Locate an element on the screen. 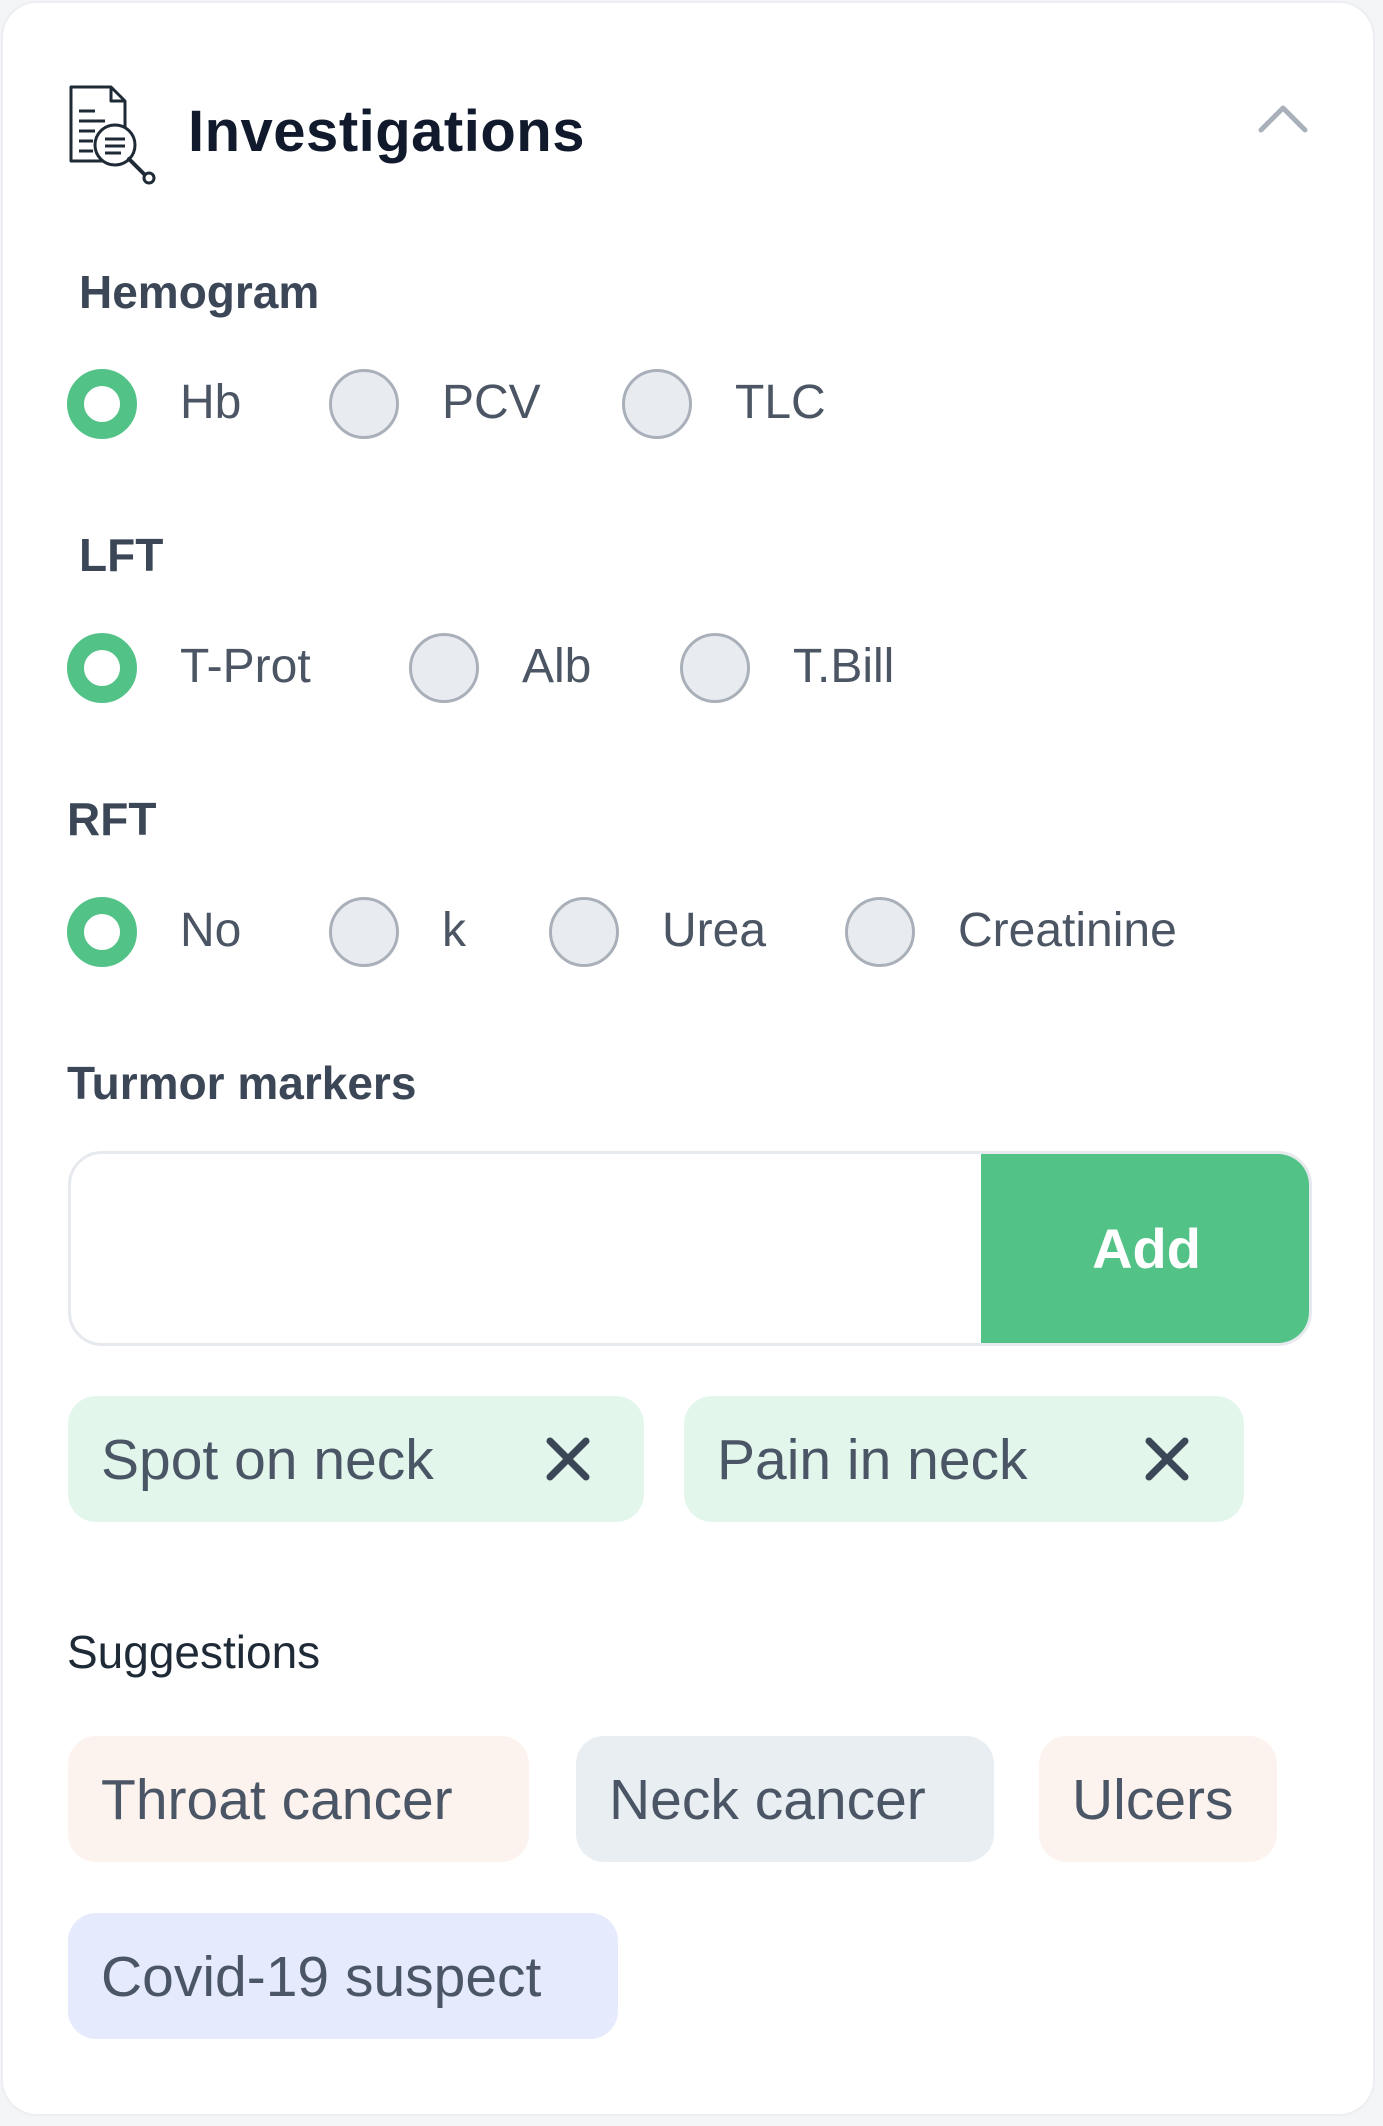 The image size is (1383, 2126). suggestion-throat-cancer: Throat cancer is located at coordinates (298, 1799).